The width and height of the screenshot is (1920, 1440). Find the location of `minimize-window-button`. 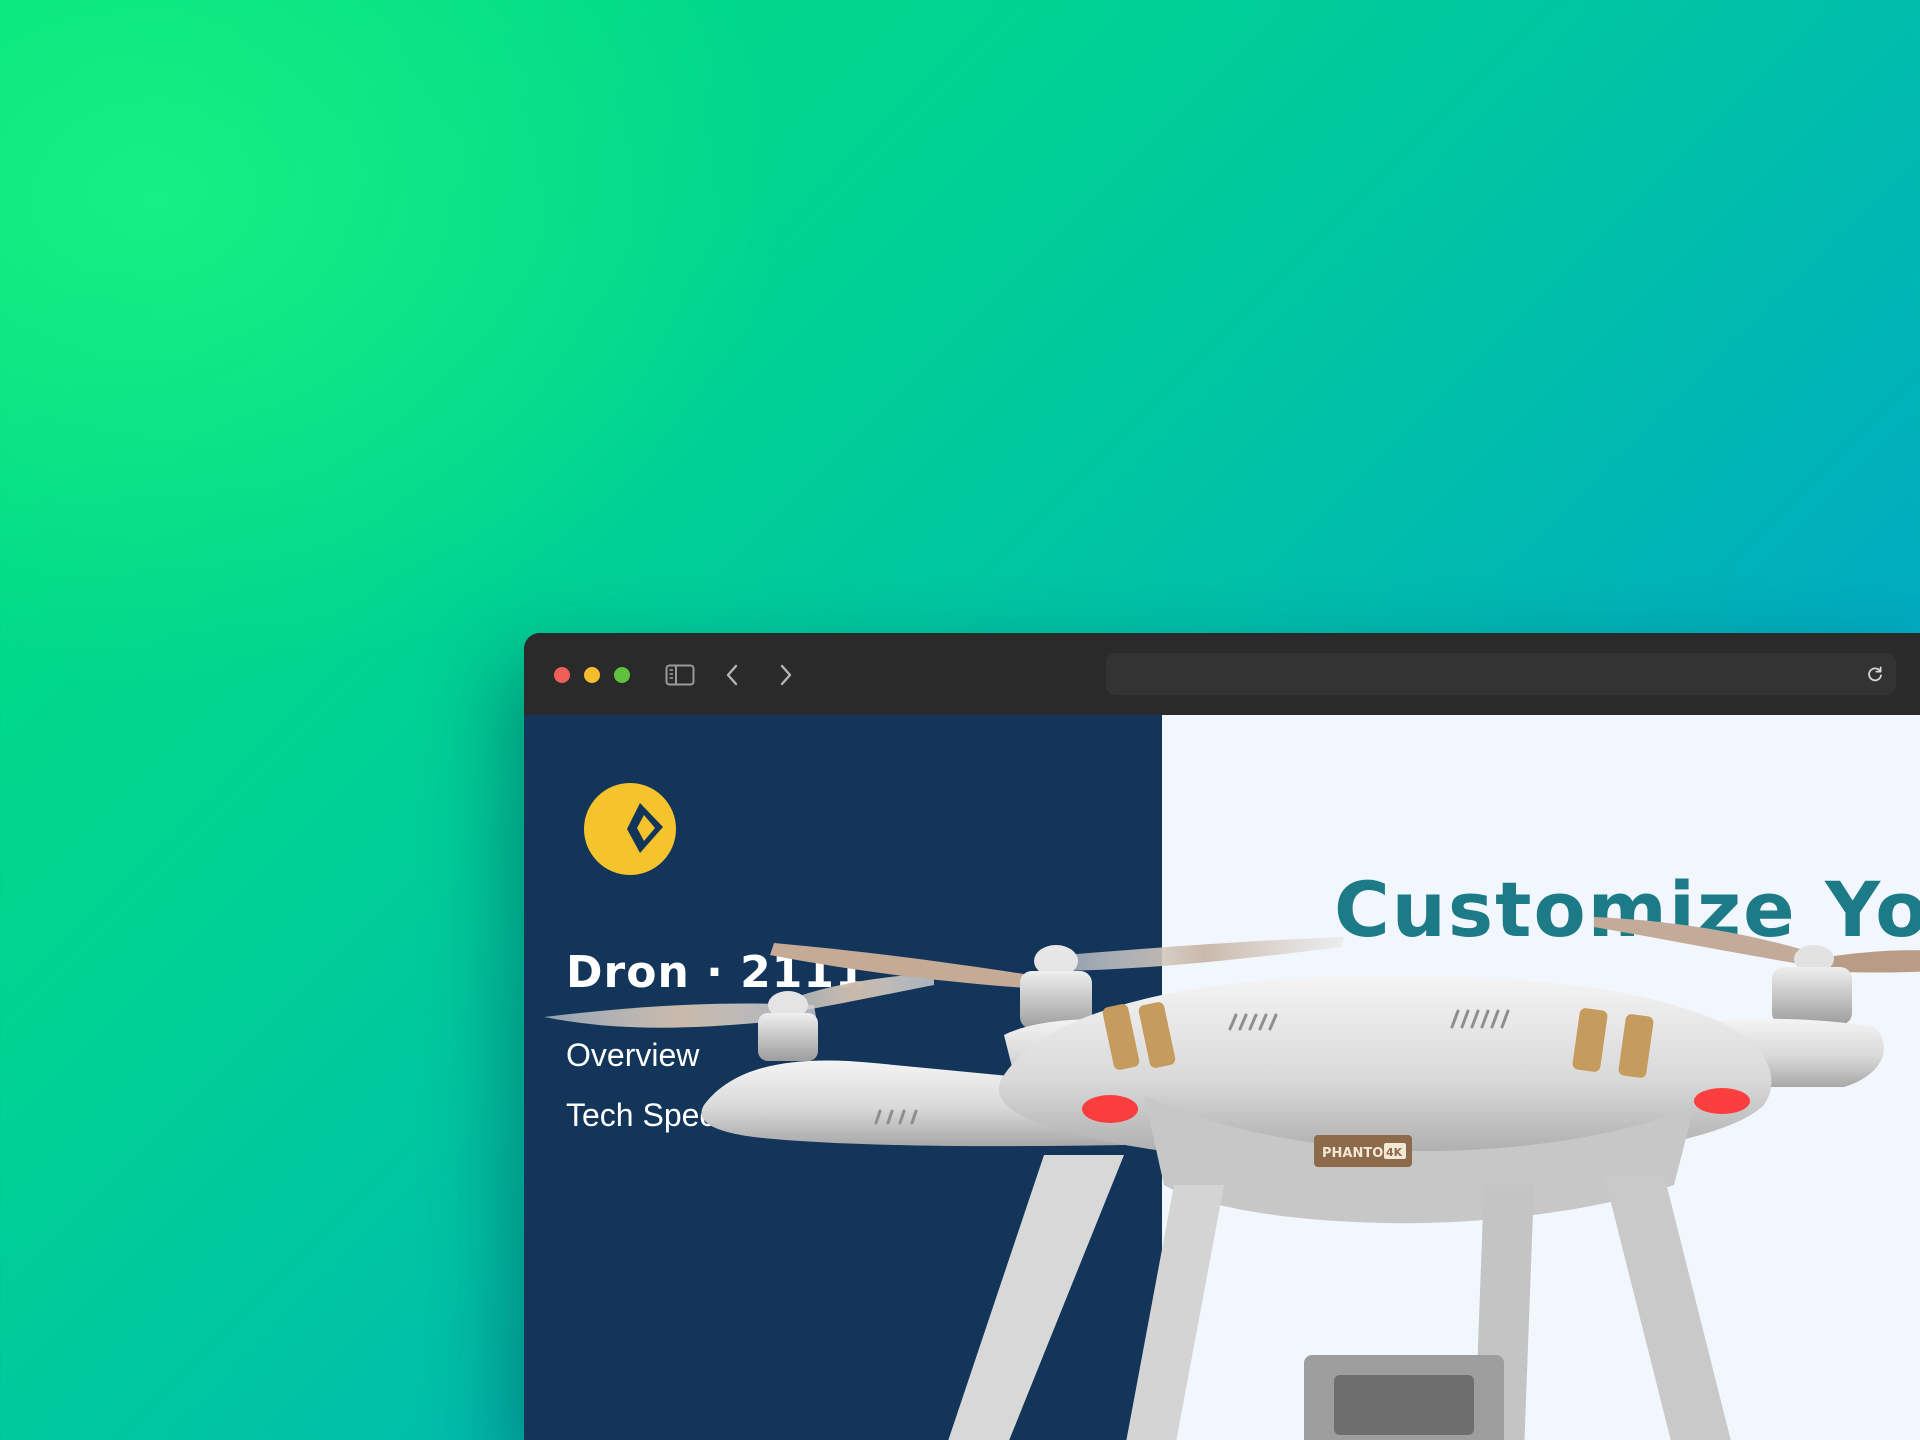

minimize-window-button is located at coordinates (592, 675).